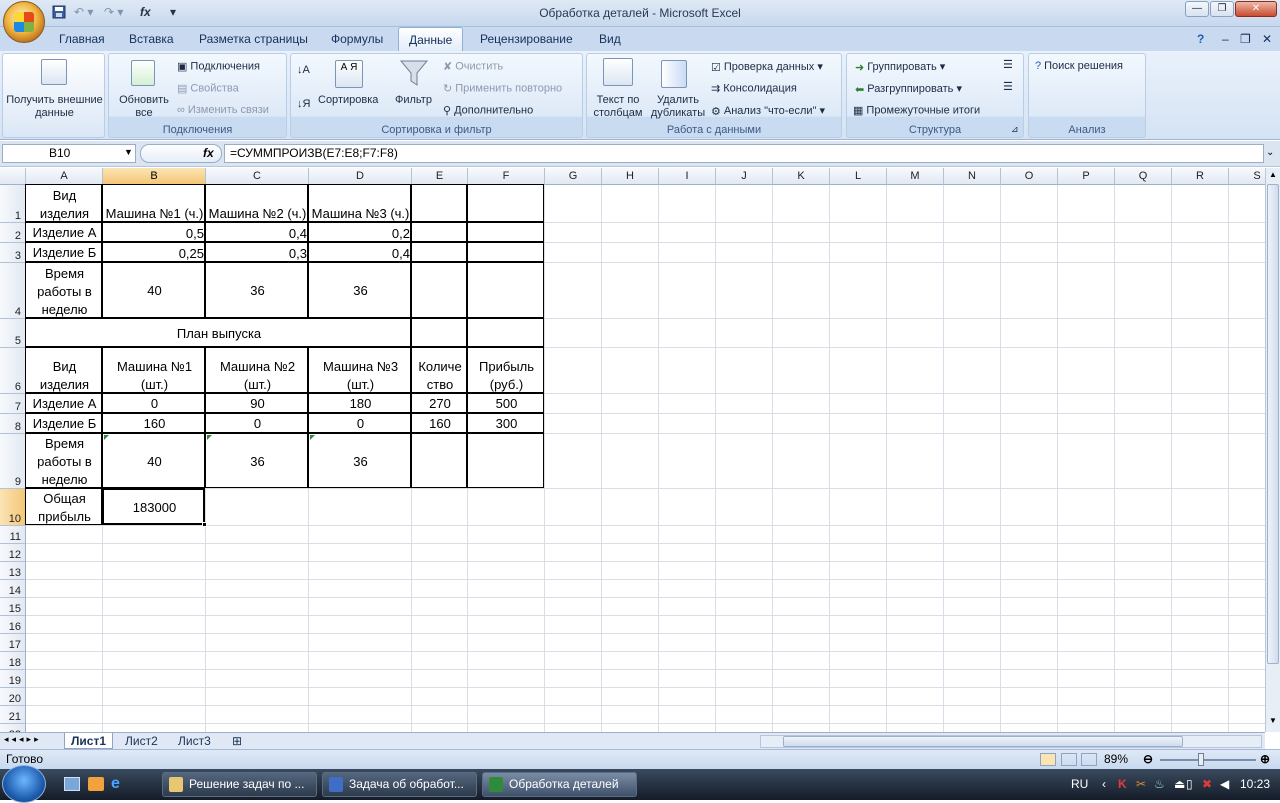 This screenshot has width=1280, height=803. I want to click on name-box-dropdown-icon: ▼, so click(128, 152).